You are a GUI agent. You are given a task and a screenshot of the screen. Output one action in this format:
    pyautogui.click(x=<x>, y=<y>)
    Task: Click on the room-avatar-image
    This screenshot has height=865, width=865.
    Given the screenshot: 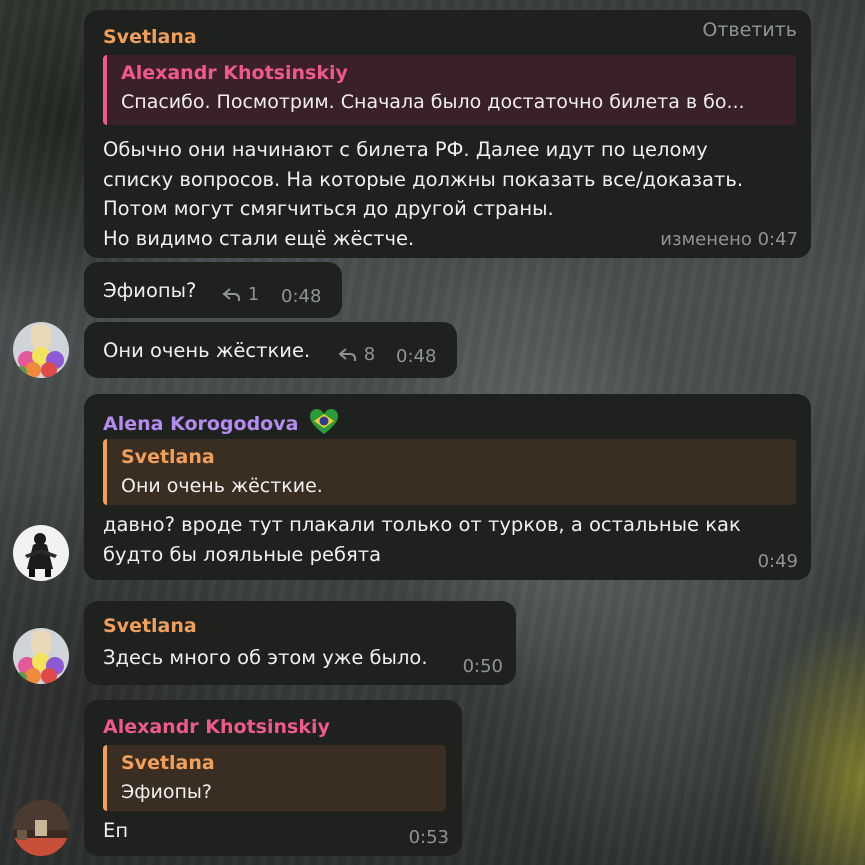 What is the action you would take?
    pyautogui.click(x=41, y=828)
    